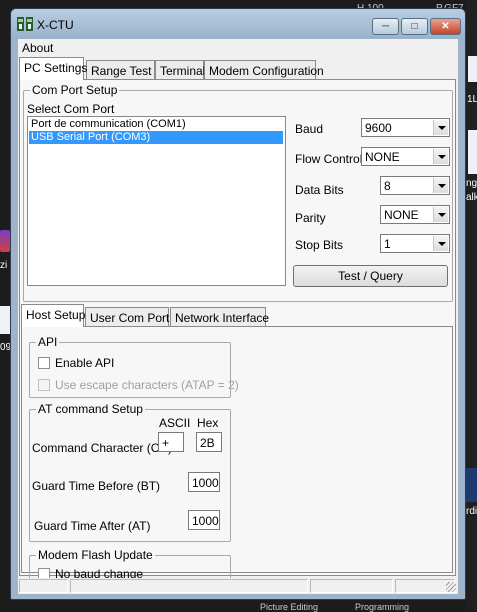  I want to click on maximize-button: □, so click(414, 26).